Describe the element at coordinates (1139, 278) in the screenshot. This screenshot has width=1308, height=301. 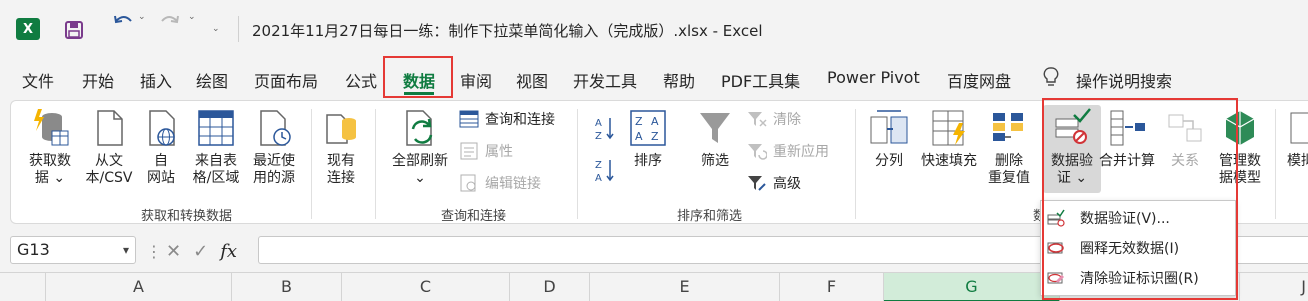
I see `menu-item-clear-validation-circles: 清除验证标识圈(R)` at that location.